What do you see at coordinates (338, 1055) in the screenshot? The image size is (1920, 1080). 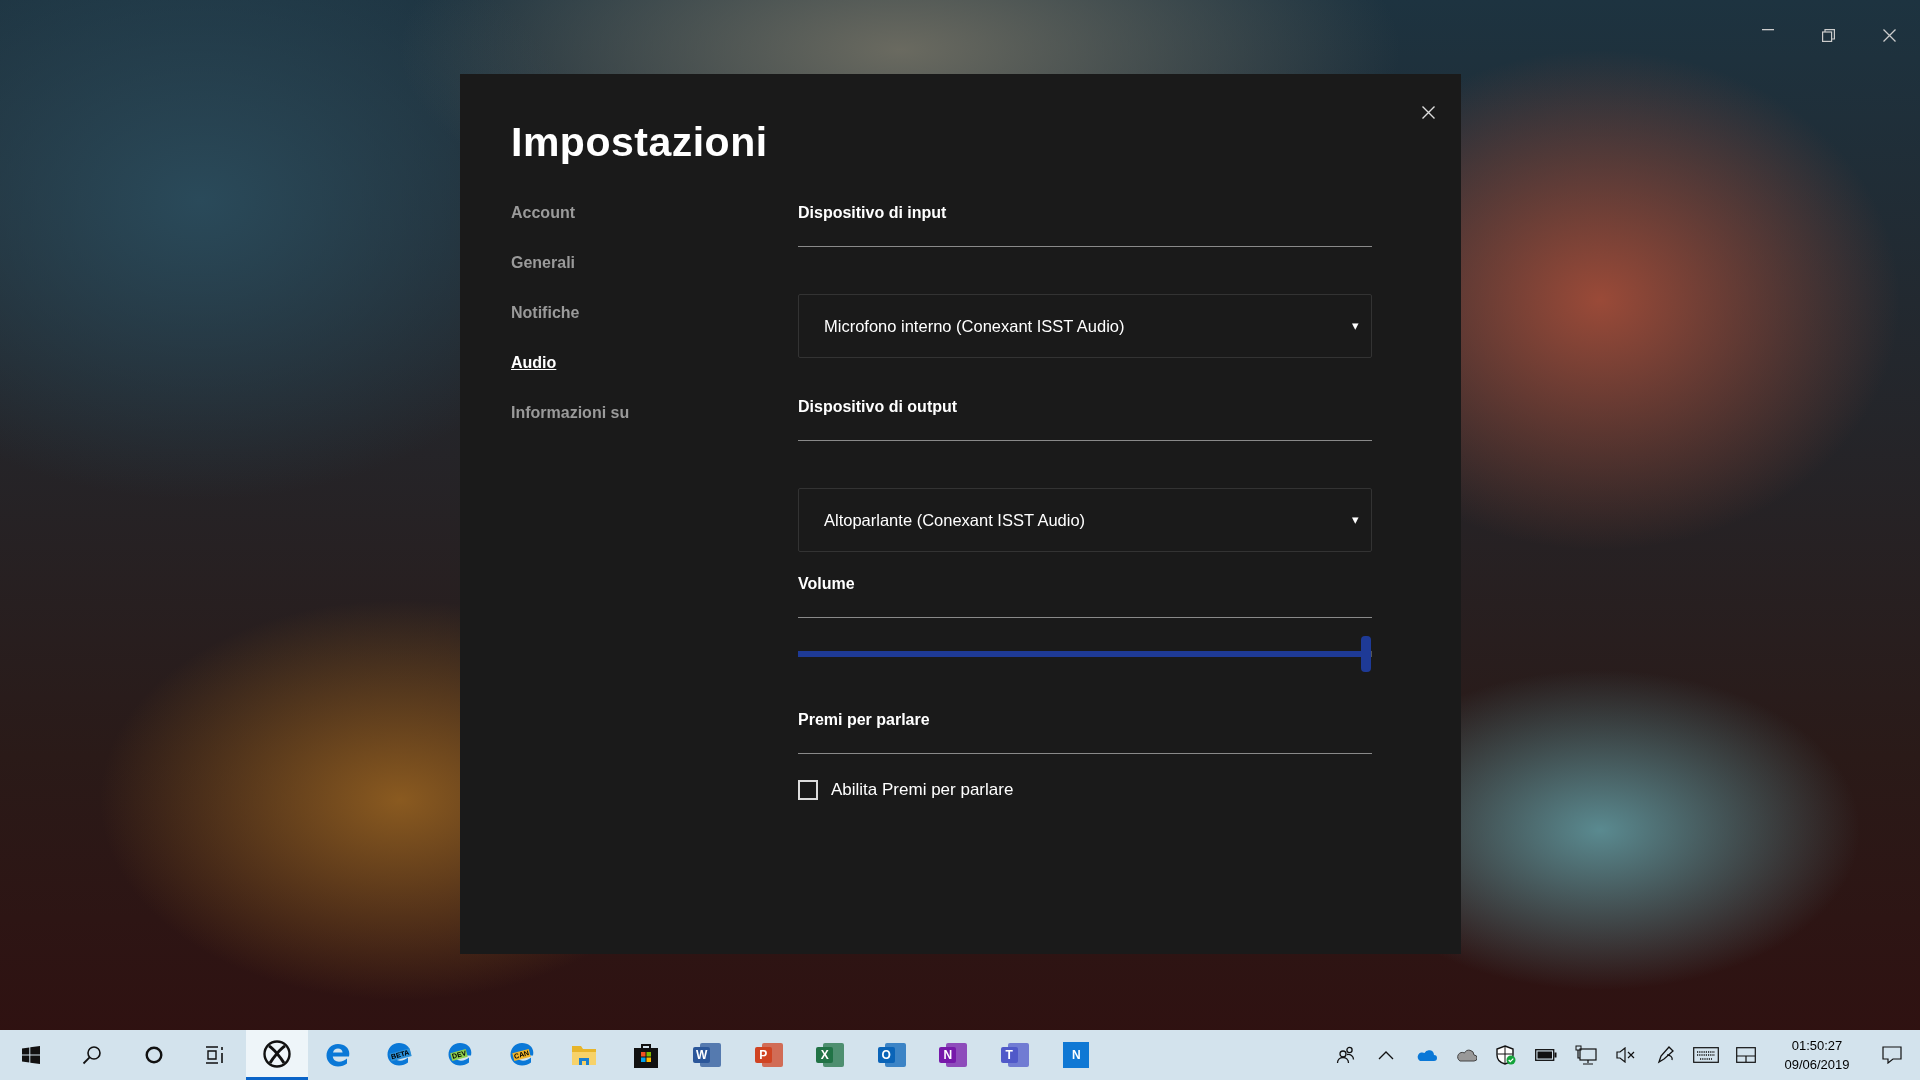 I see `edge-browser-icon` at bounding box center [338, 1055].